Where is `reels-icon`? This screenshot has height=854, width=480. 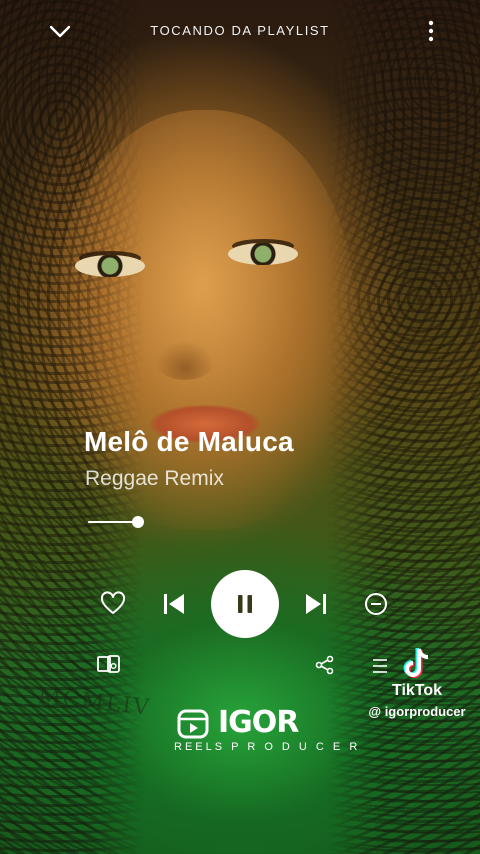
reels-icon is located at coordinates (193, 724).